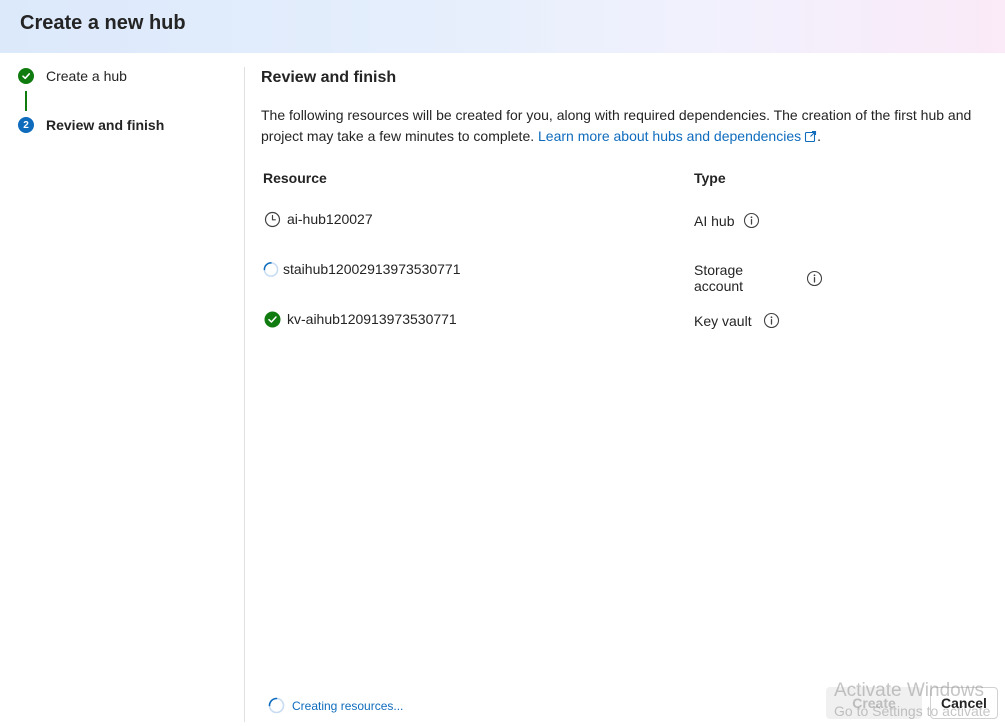  Describe the element at coordinates (819, 136) in the screenshot. I see `description-end: .` at that location.